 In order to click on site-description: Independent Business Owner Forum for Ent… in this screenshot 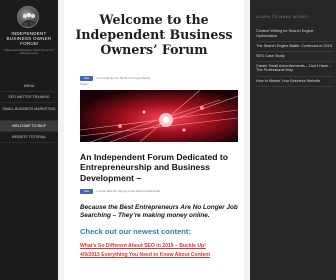, I will do `click(29, 52)`.